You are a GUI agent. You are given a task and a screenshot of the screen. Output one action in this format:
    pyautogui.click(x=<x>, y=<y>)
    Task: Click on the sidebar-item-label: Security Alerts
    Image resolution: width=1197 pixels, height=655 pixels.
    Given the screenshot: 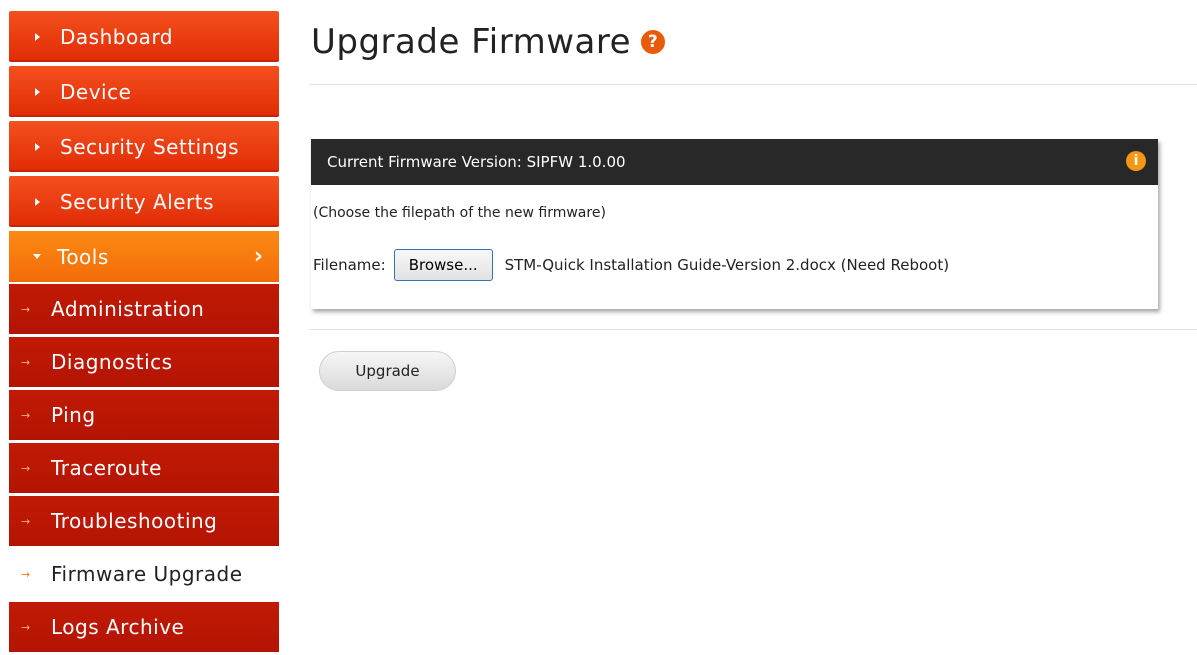 What is the action you would take?
    pyautogui.click(x=137, y=201)
    